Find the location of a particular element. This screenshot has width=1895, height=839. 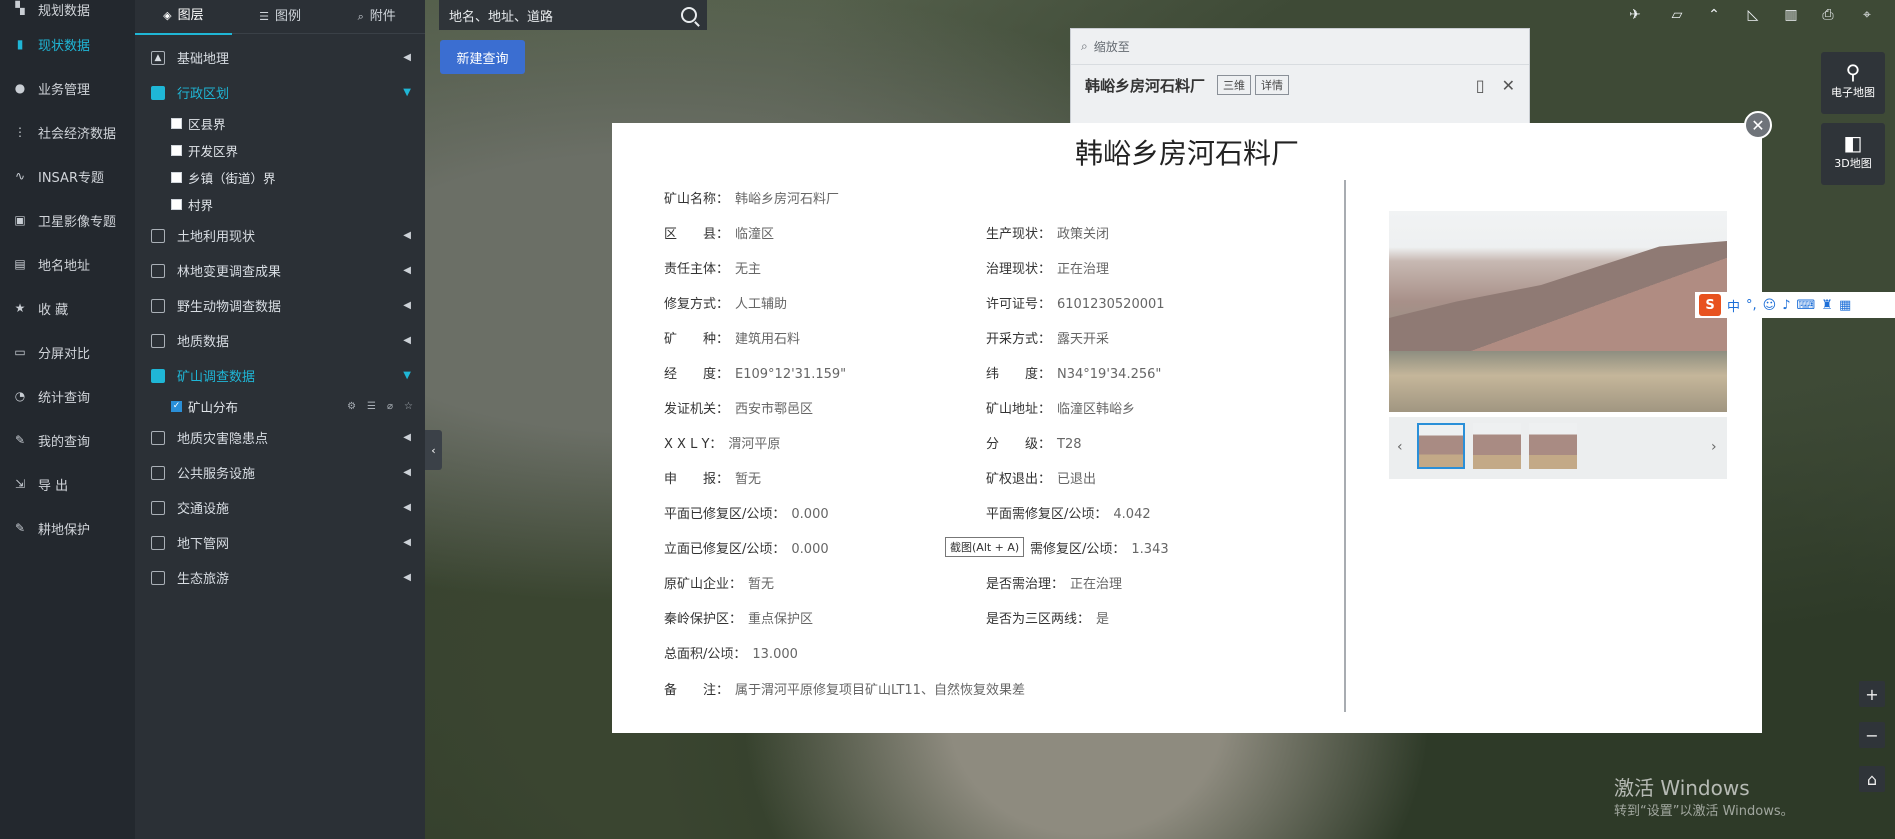

home-button: ⌂ is located at coordinates (1872, 779).